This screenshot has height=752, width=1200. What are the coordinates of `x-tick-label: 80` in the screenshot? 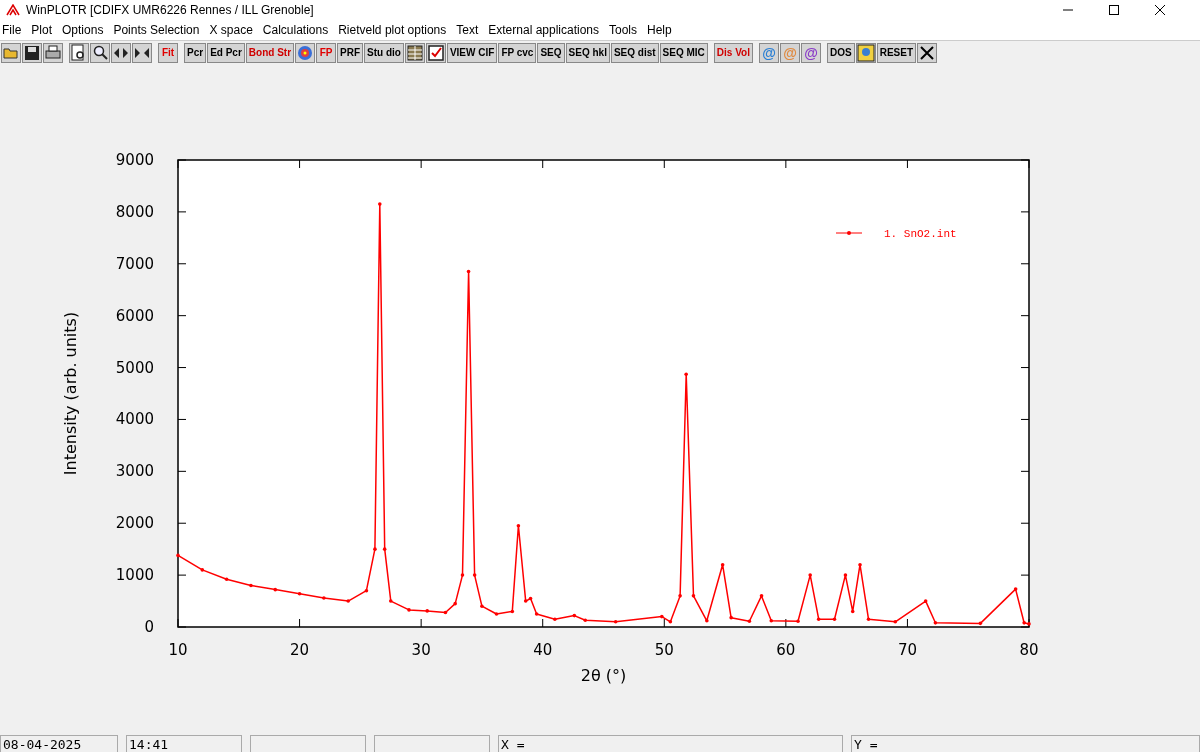 It's located at (1029, 650).